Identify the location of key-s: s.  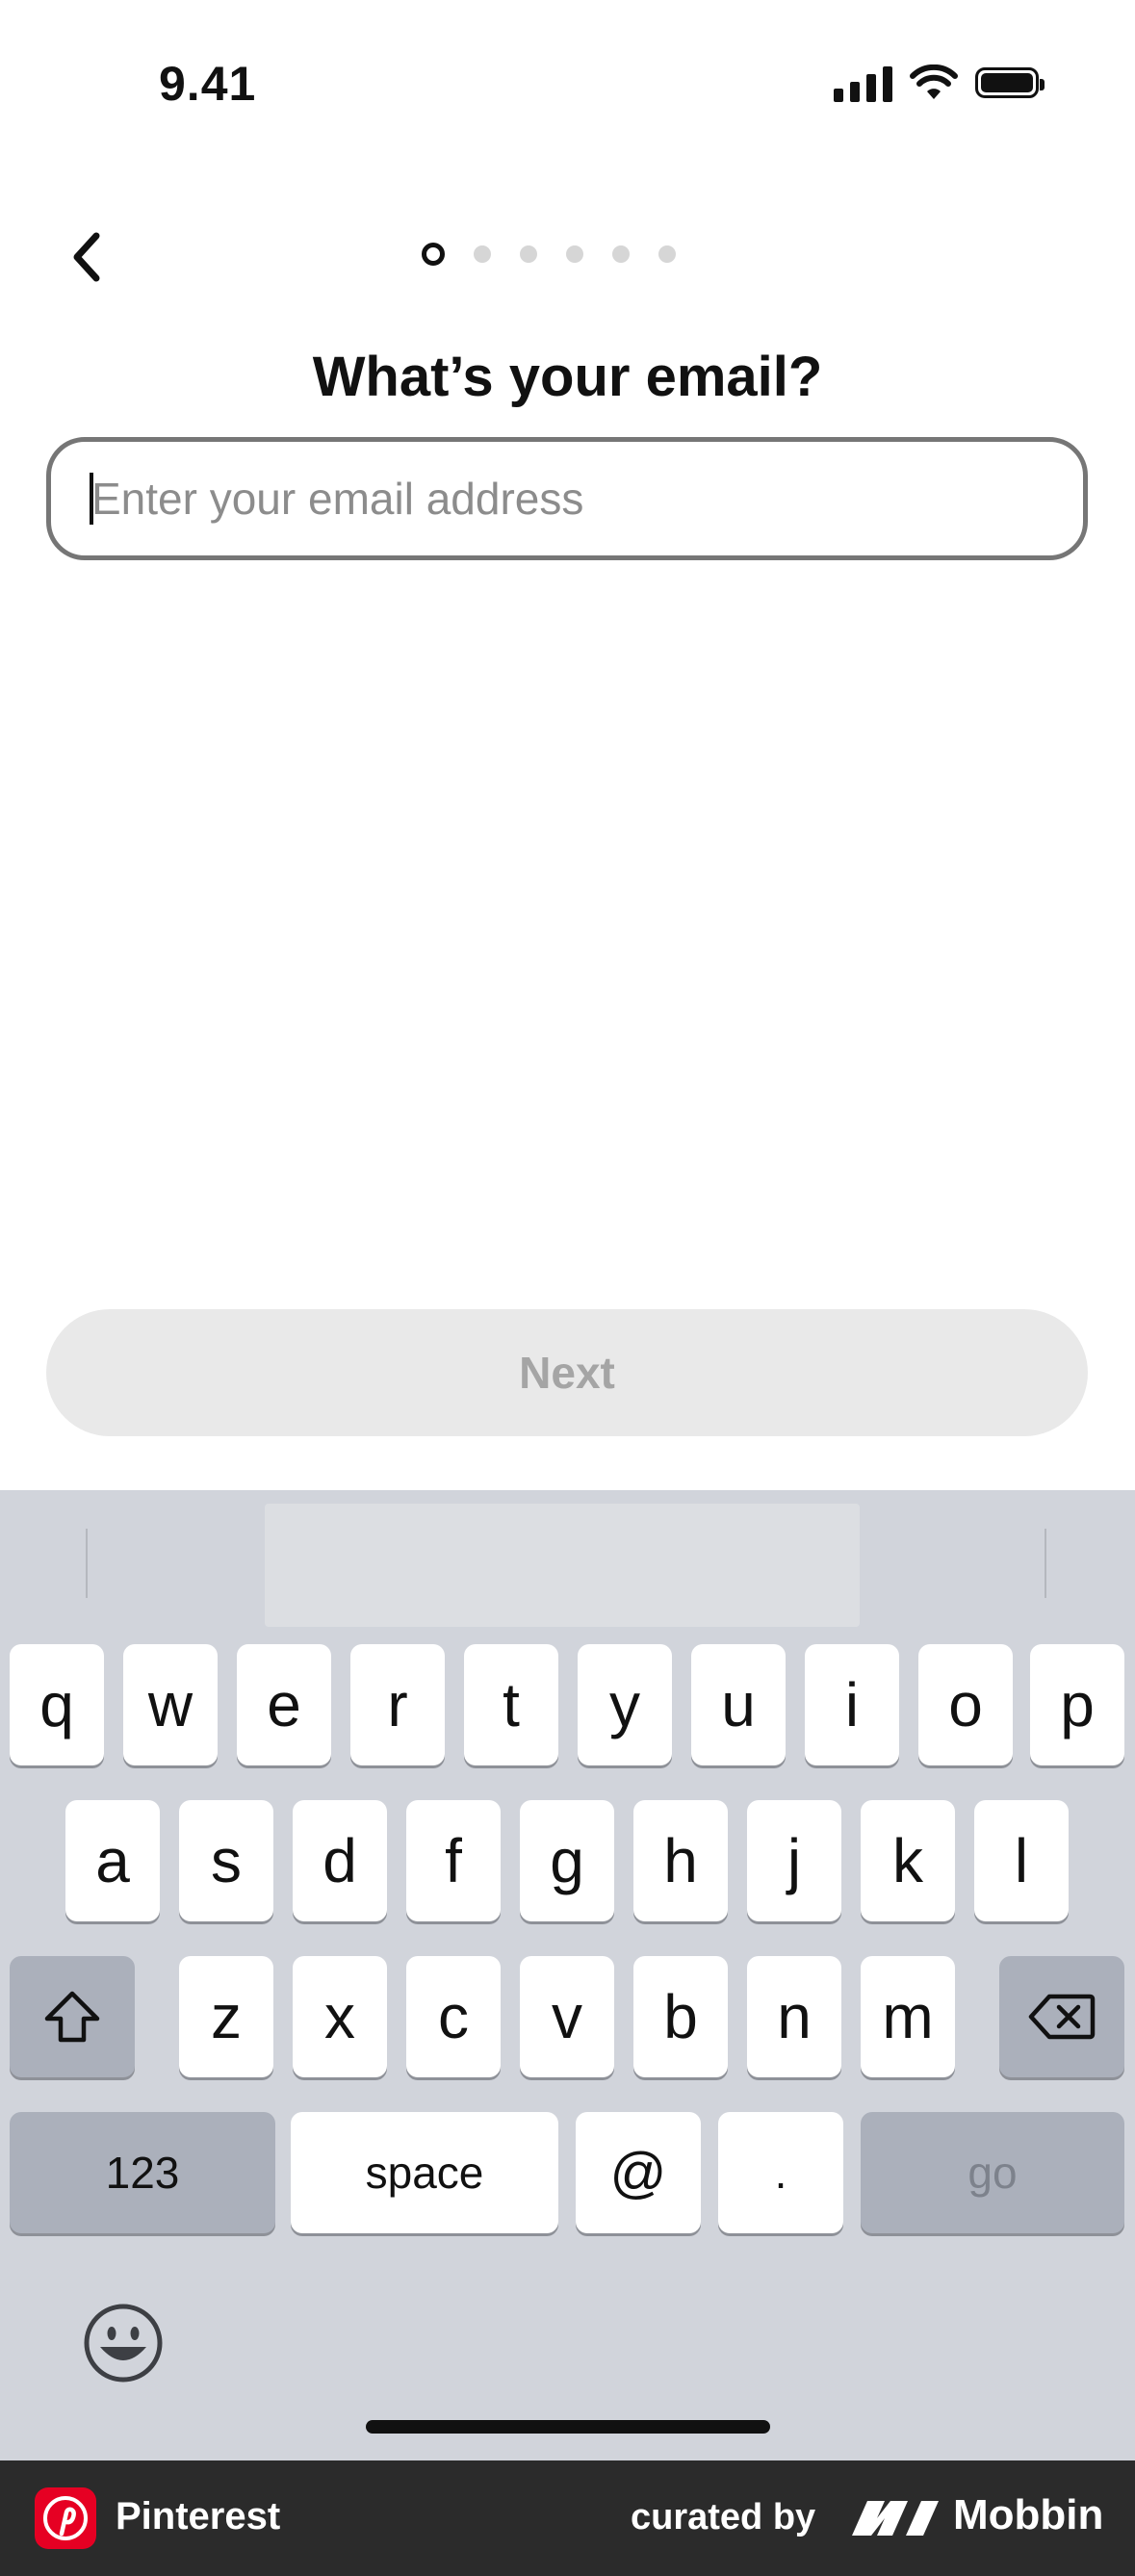
(226, 1860).